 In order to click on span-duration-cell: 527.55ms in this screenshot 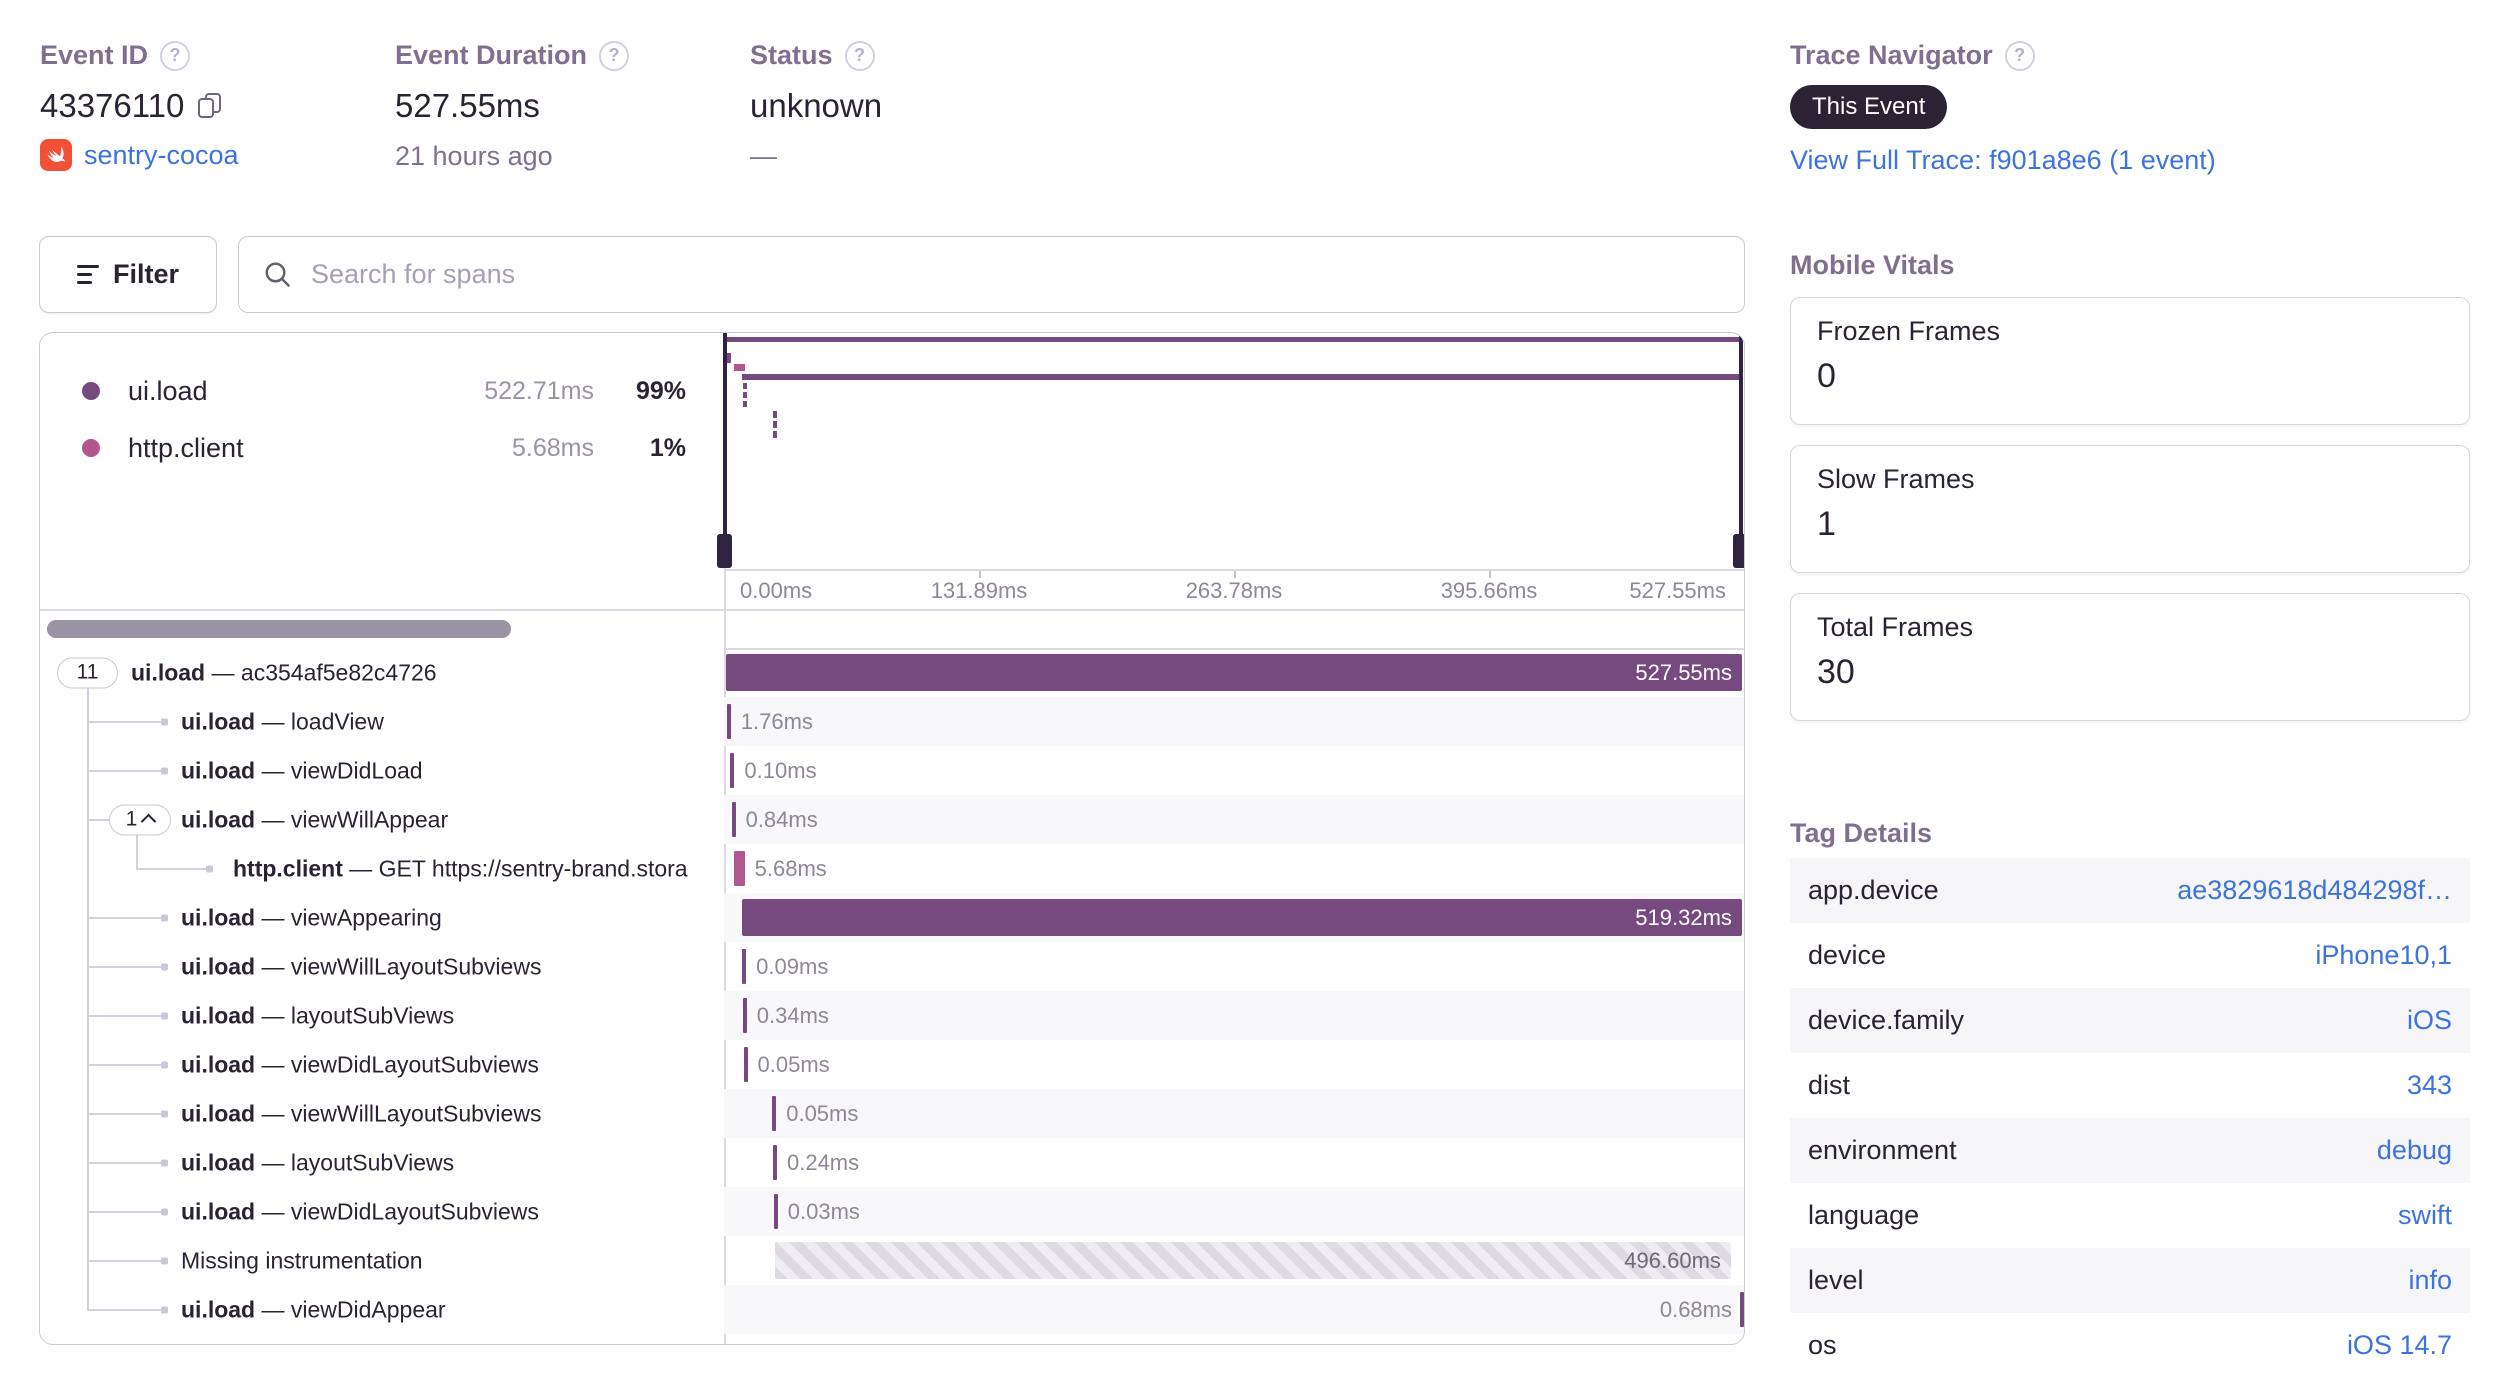, I will do `click(1234, 672)`.